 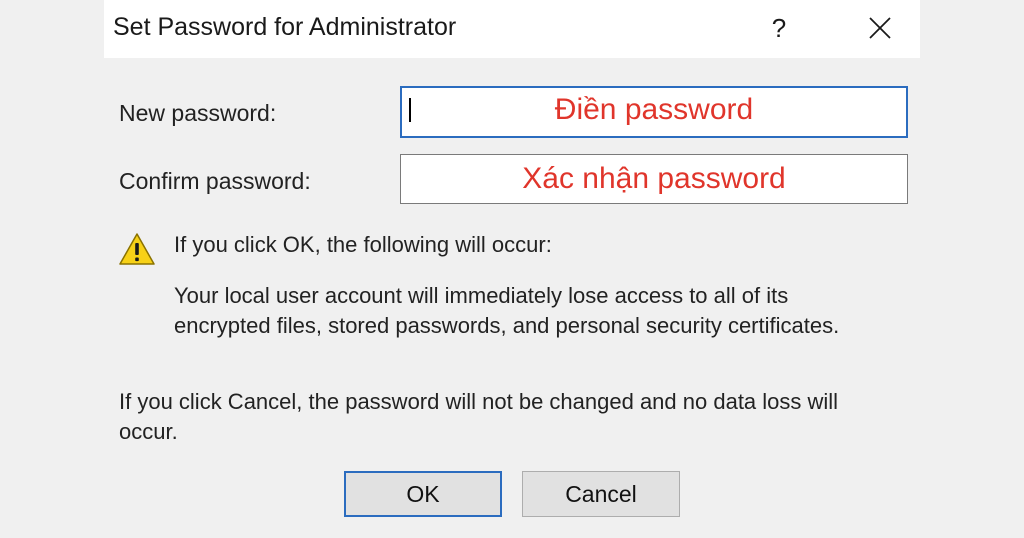 I want to click on confirm-password-label: Confirm password:, so click(x=215, y=181).